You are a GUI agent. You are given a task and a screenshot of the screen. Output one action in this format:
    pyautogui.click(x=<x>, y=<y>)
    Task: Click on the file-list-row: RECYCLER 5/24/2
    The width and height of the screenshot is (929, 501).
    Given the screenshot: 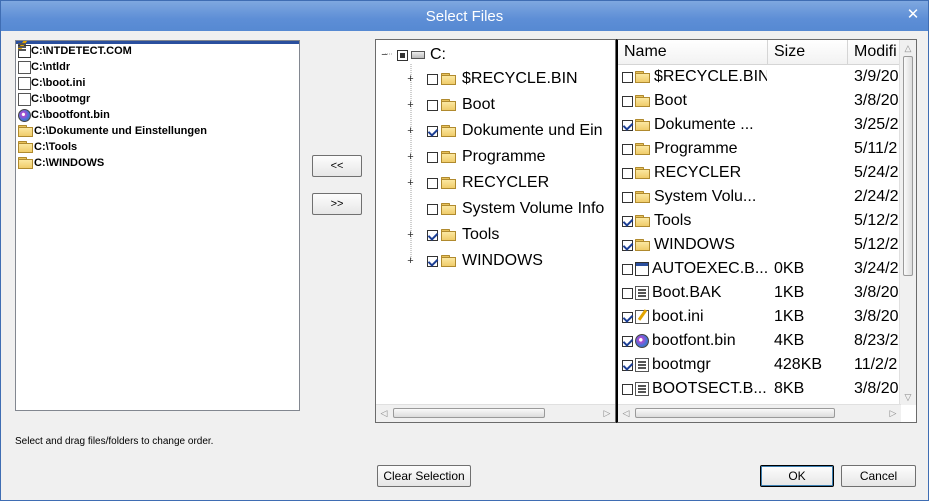 What is the action you would take?
    pyautogui.click(x=760, y=173)
    